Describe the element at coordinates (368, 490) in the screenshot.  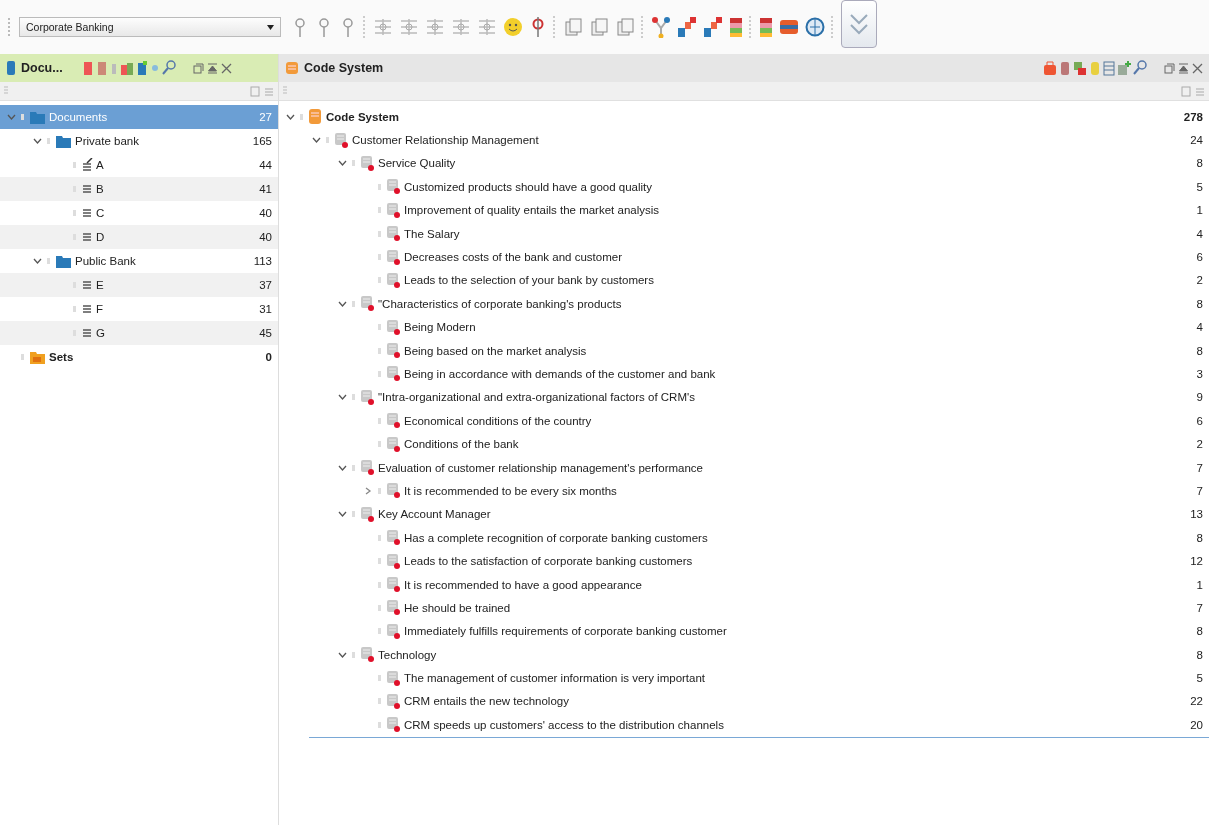
I see `collapse-chevron-icon` at that location.